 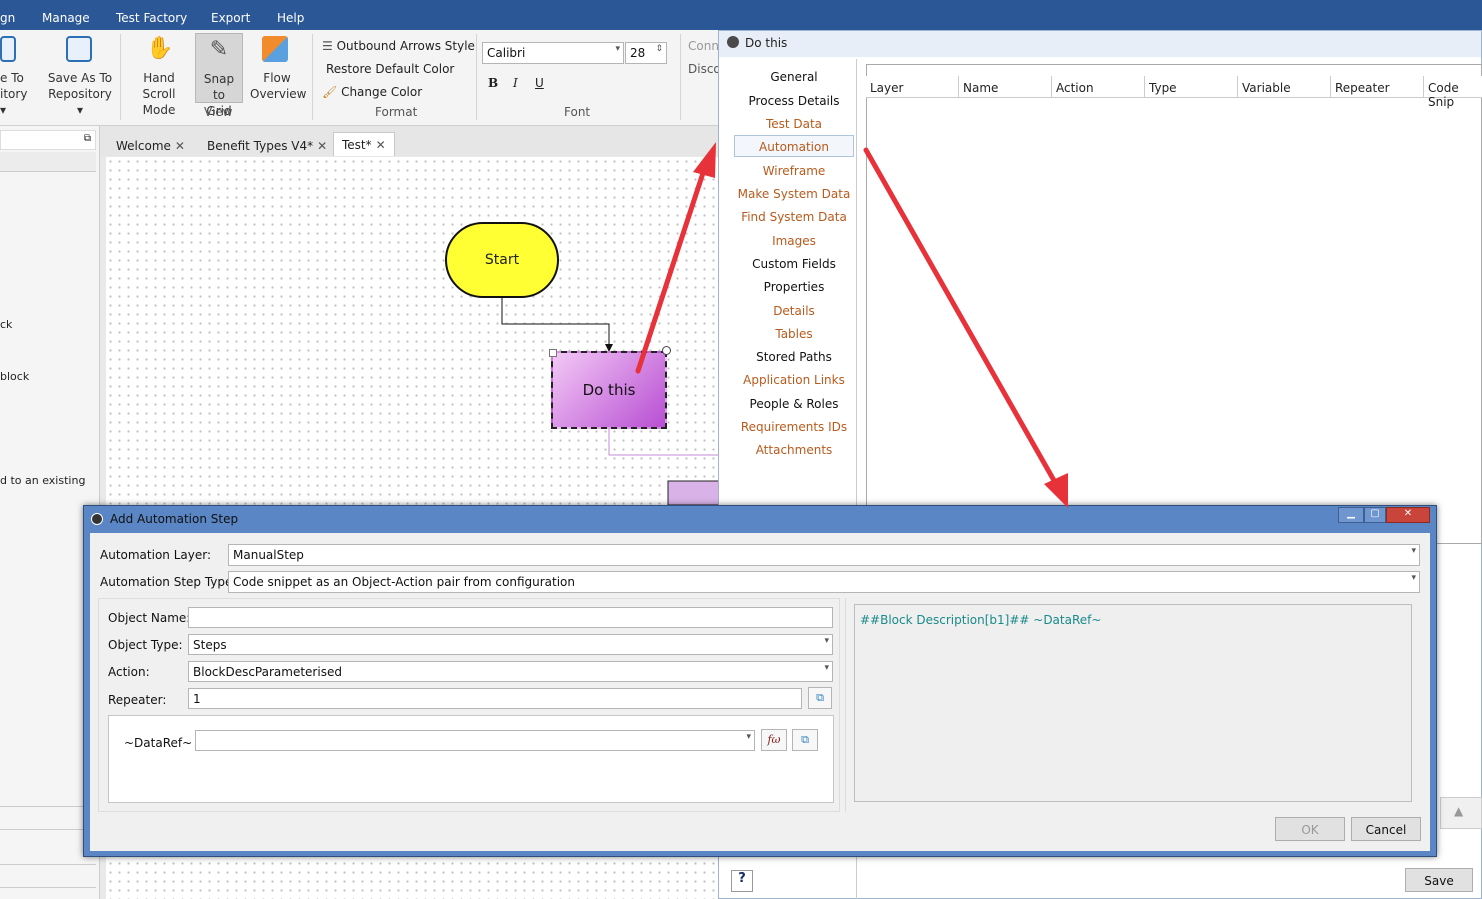 I want to click on object-type-select: Steps ▾, so click(x=510, y=644).